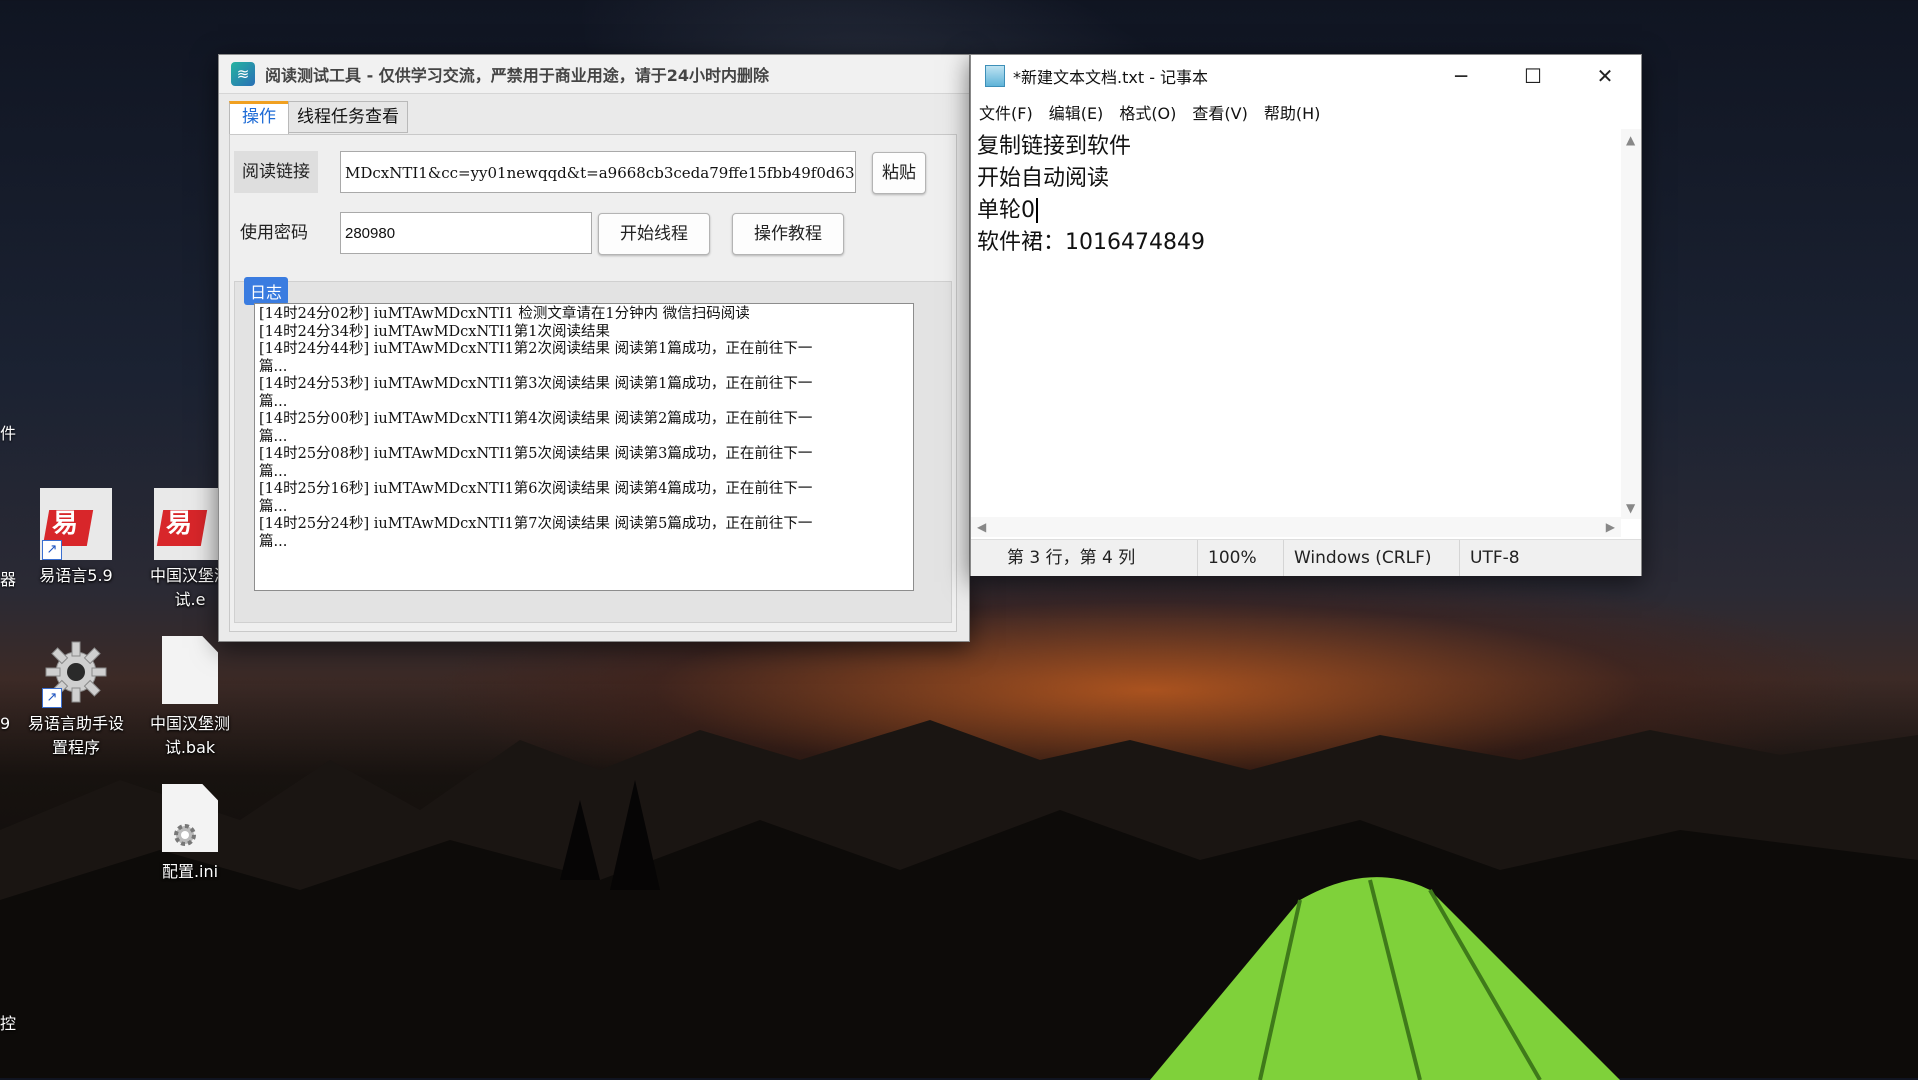  What do you see at coordinates (1533, 76) in the screenshot?
I see `maximize-button: ☐` at bounding box center [1533, 76].